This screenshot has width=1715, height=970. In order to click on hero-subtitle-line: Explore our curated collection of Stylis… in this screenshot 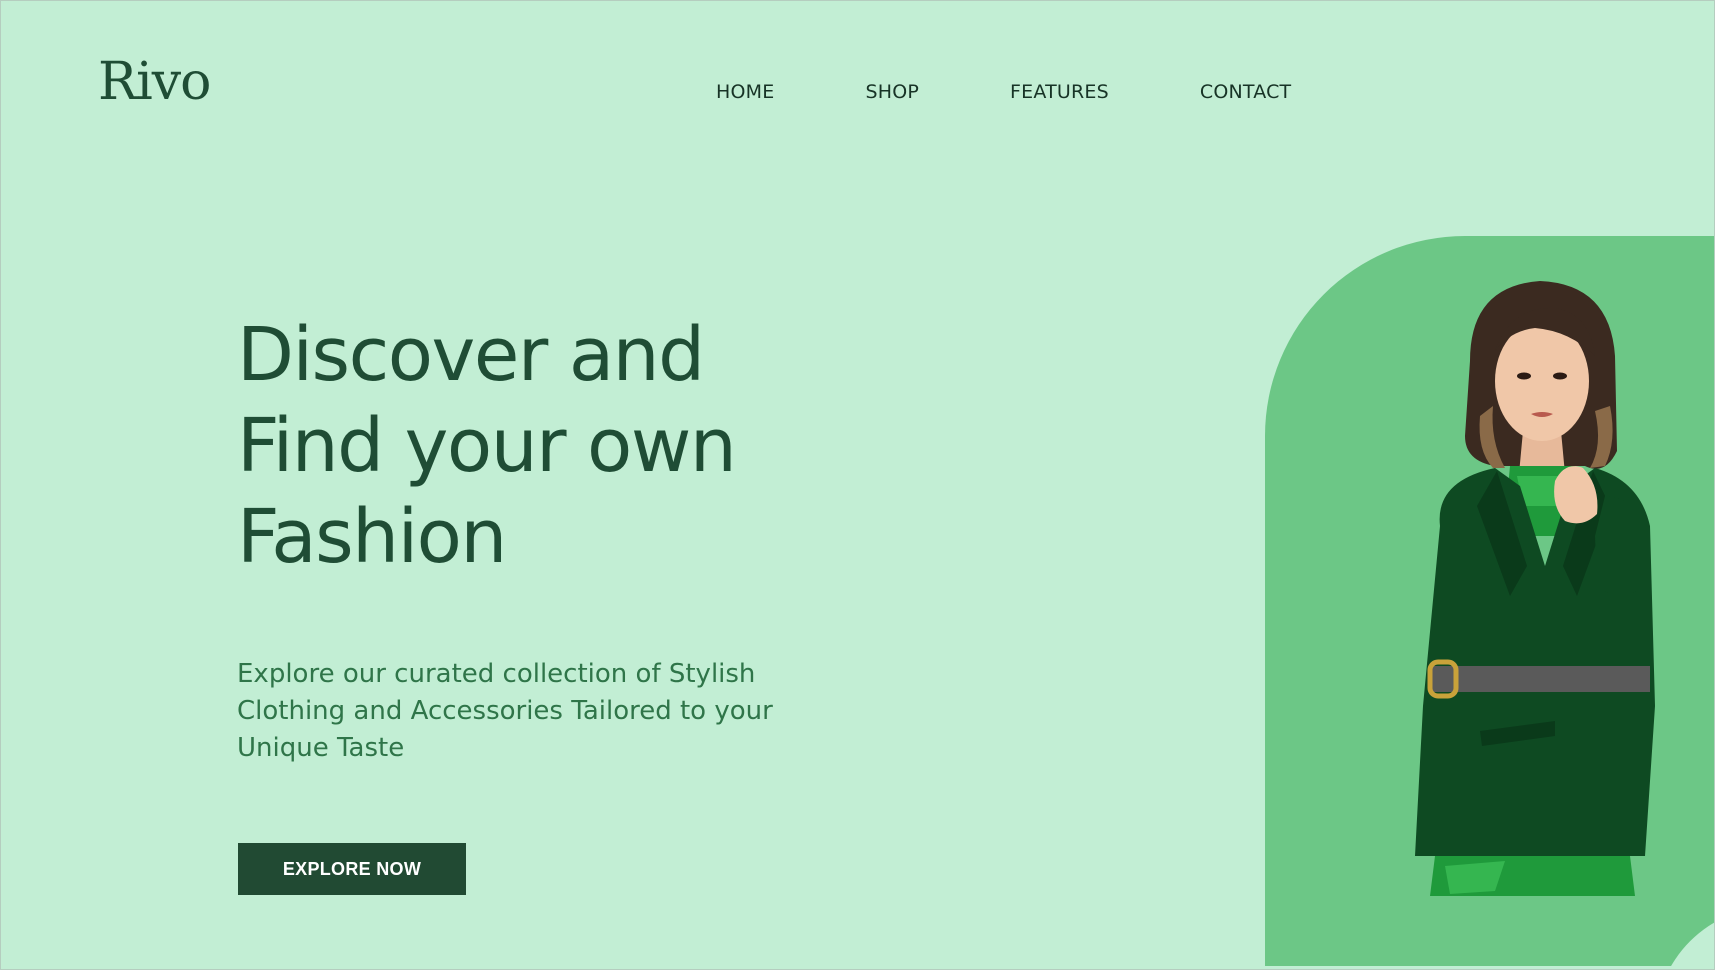, I will do `click(496, 674)`.